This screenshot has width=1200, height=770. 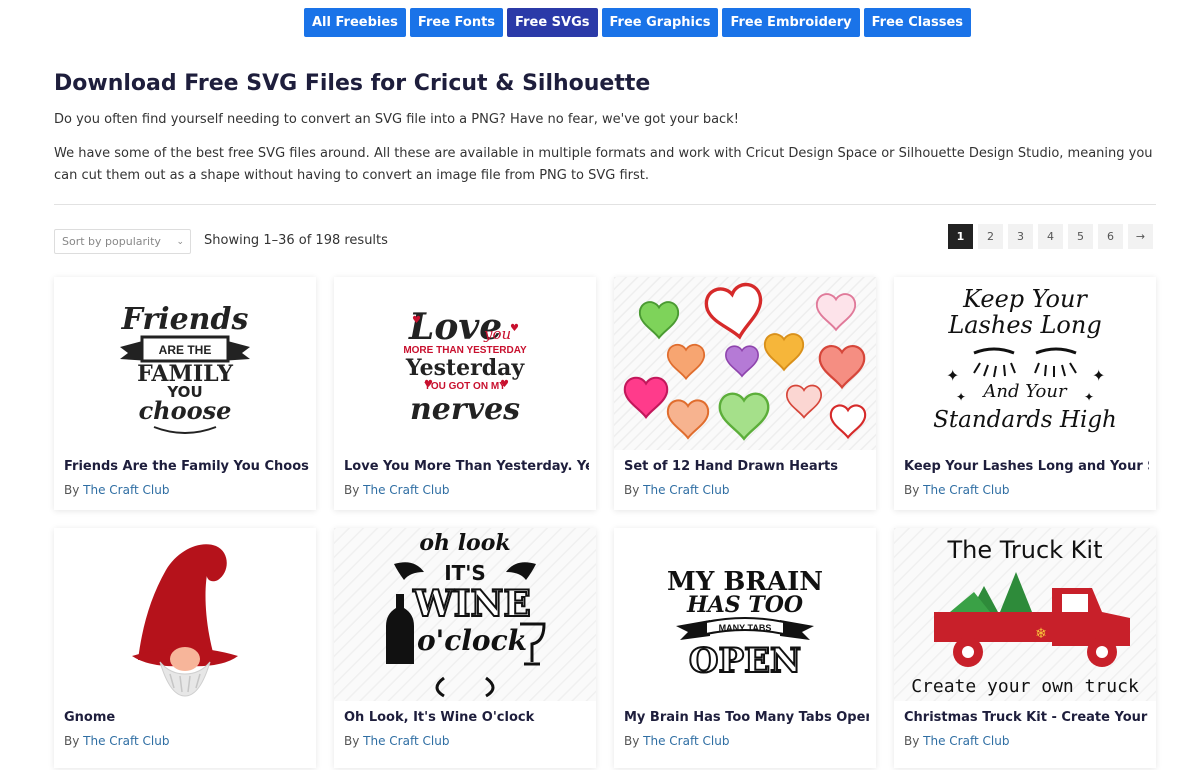 I want to click on page-6-link: 6, so click(x=1110, y=236).